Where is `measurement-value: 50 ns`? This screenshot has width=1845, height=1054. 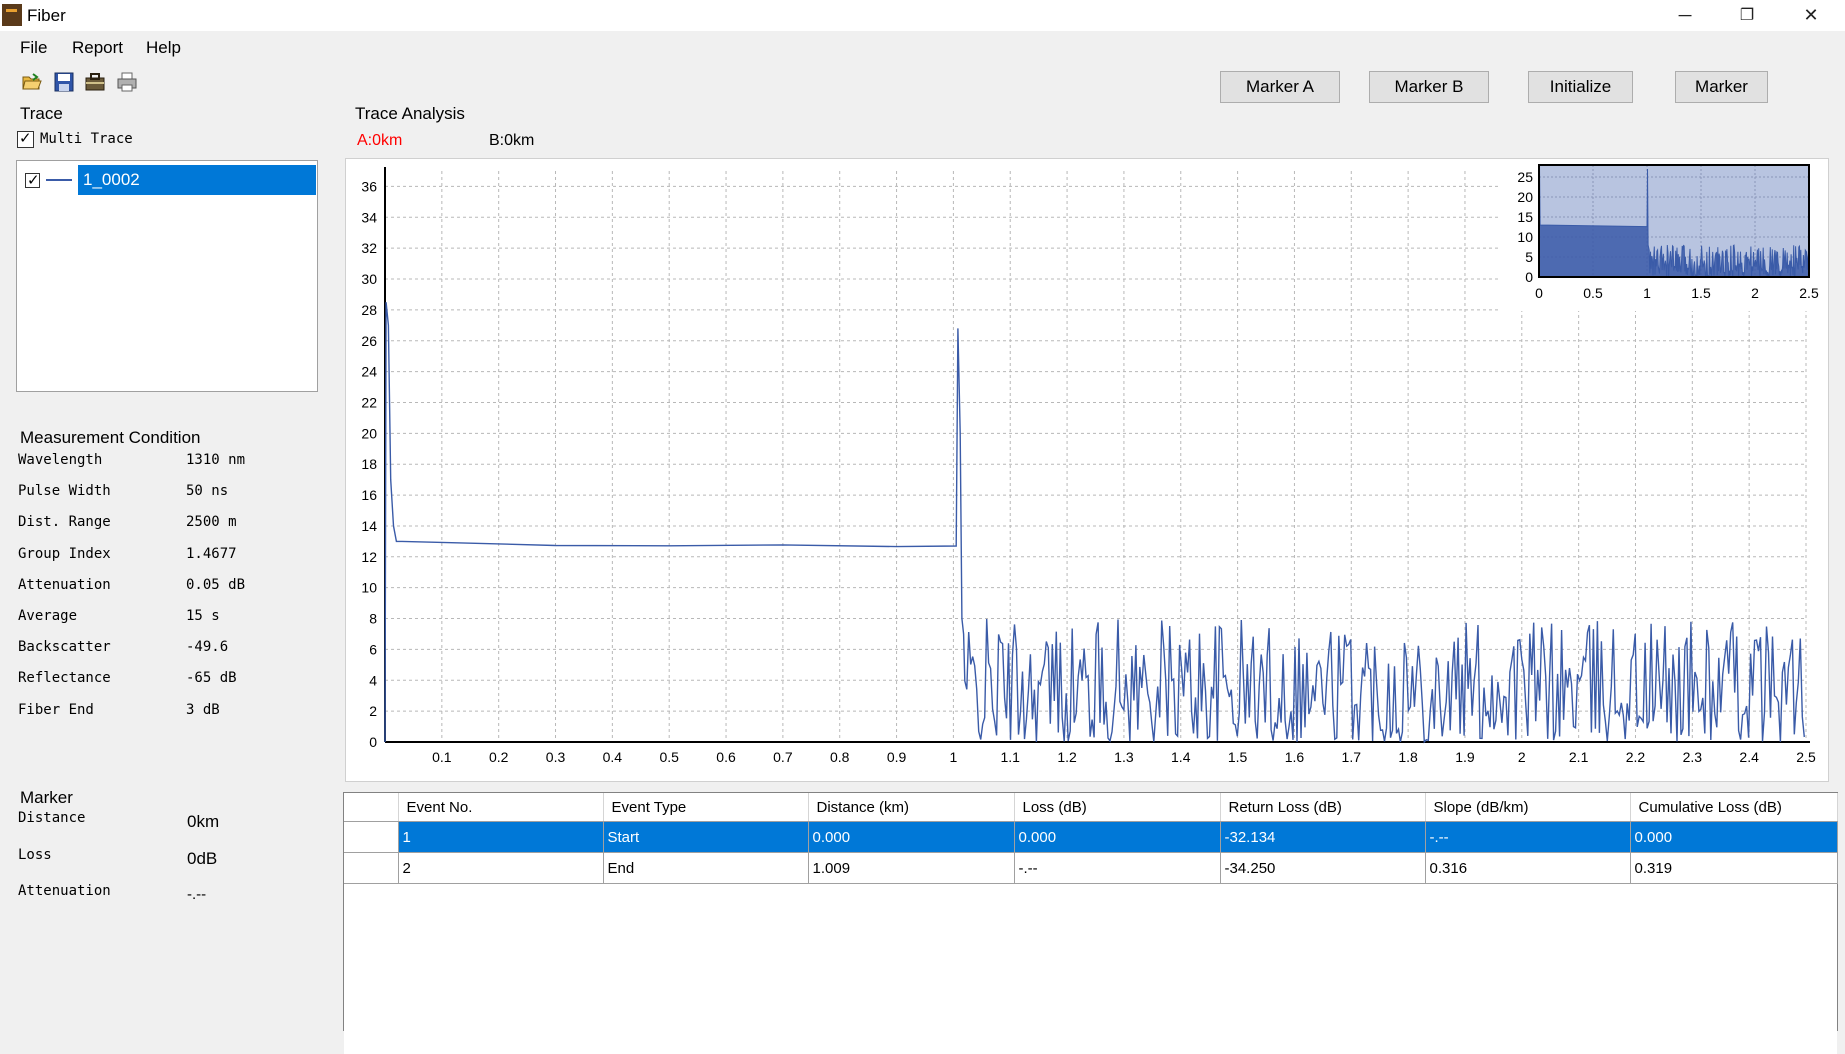 measurement-value: 50 ns is located at coordinates (207, 491).